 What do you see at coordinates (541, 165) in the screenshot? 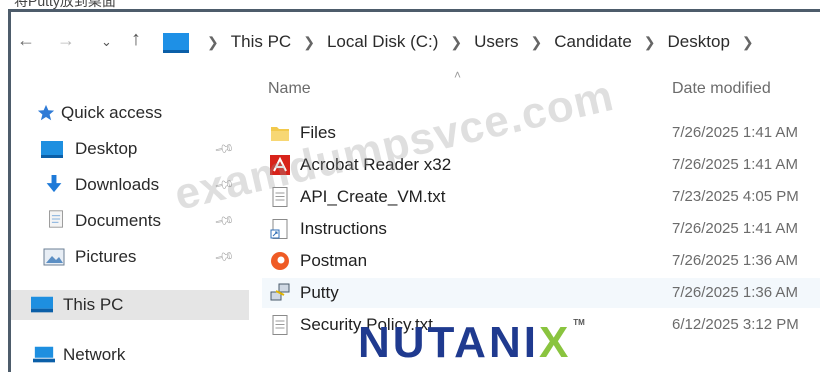
I see `file-row-acrobat: Acrobat Reader x32 7/26/2025 1:41 AM` at bounding box center [541, 165].